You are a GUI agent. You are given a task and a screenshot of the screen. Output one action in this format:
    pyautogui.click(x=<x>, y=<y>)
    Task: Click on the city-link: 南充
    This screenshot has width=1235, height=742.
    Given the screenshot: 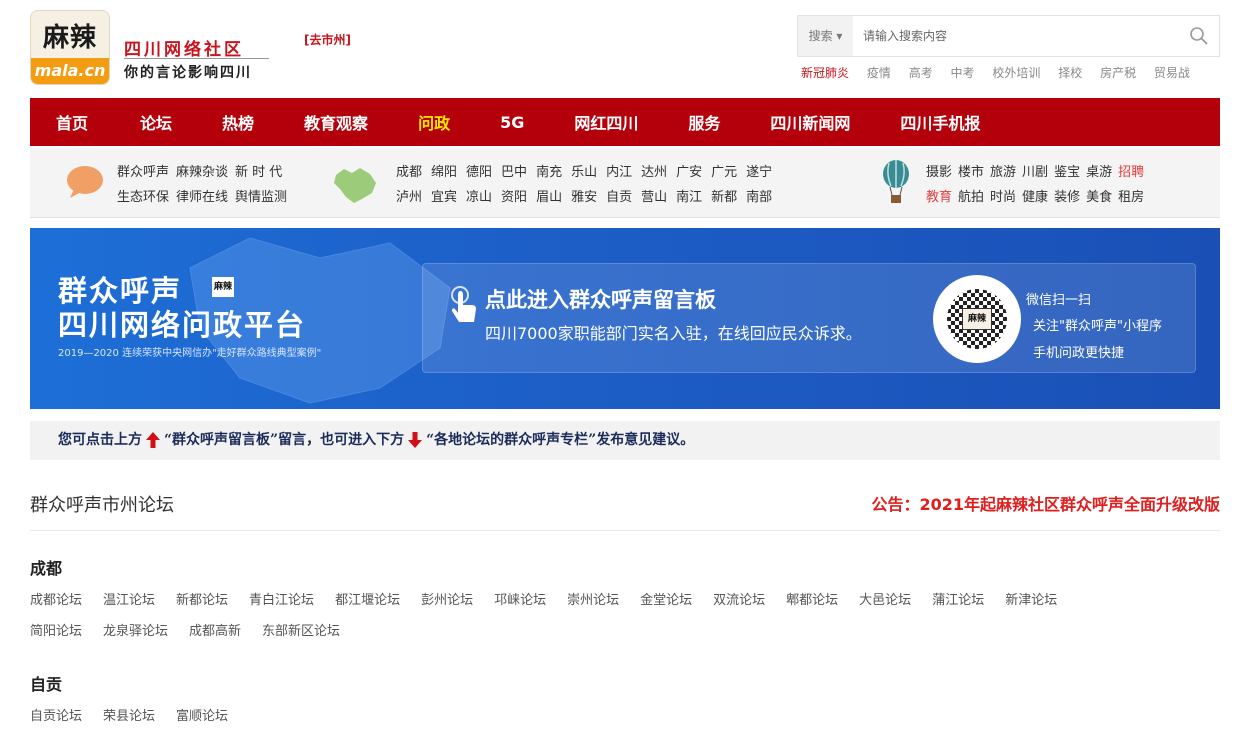 What is the action you would take?
    pyautogui.click(x=549, y=172)
    